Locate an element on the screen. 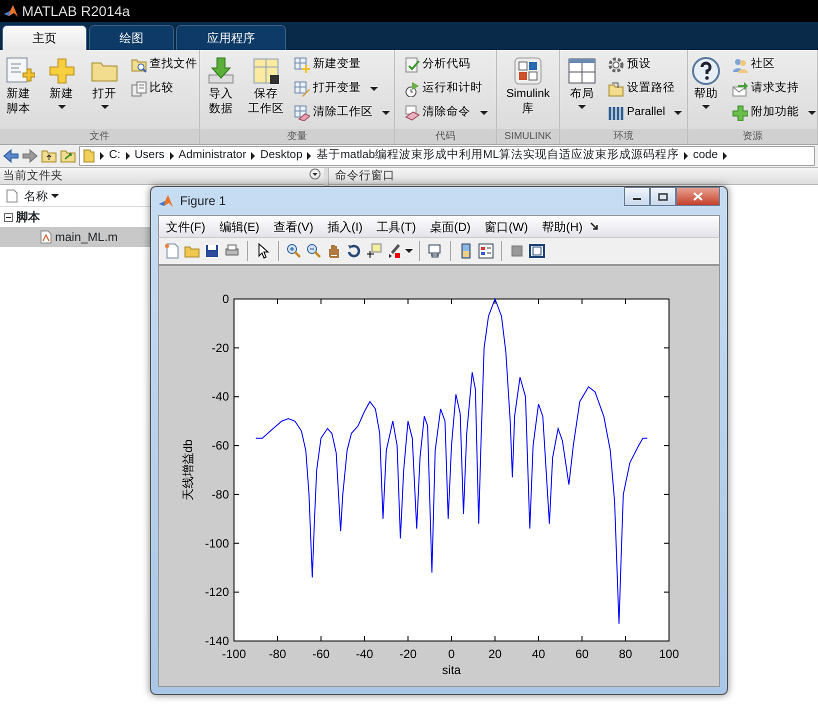 This screenshot has height=719, width=818. ribbon-button: 预设 is located at coordinates (645, 65).